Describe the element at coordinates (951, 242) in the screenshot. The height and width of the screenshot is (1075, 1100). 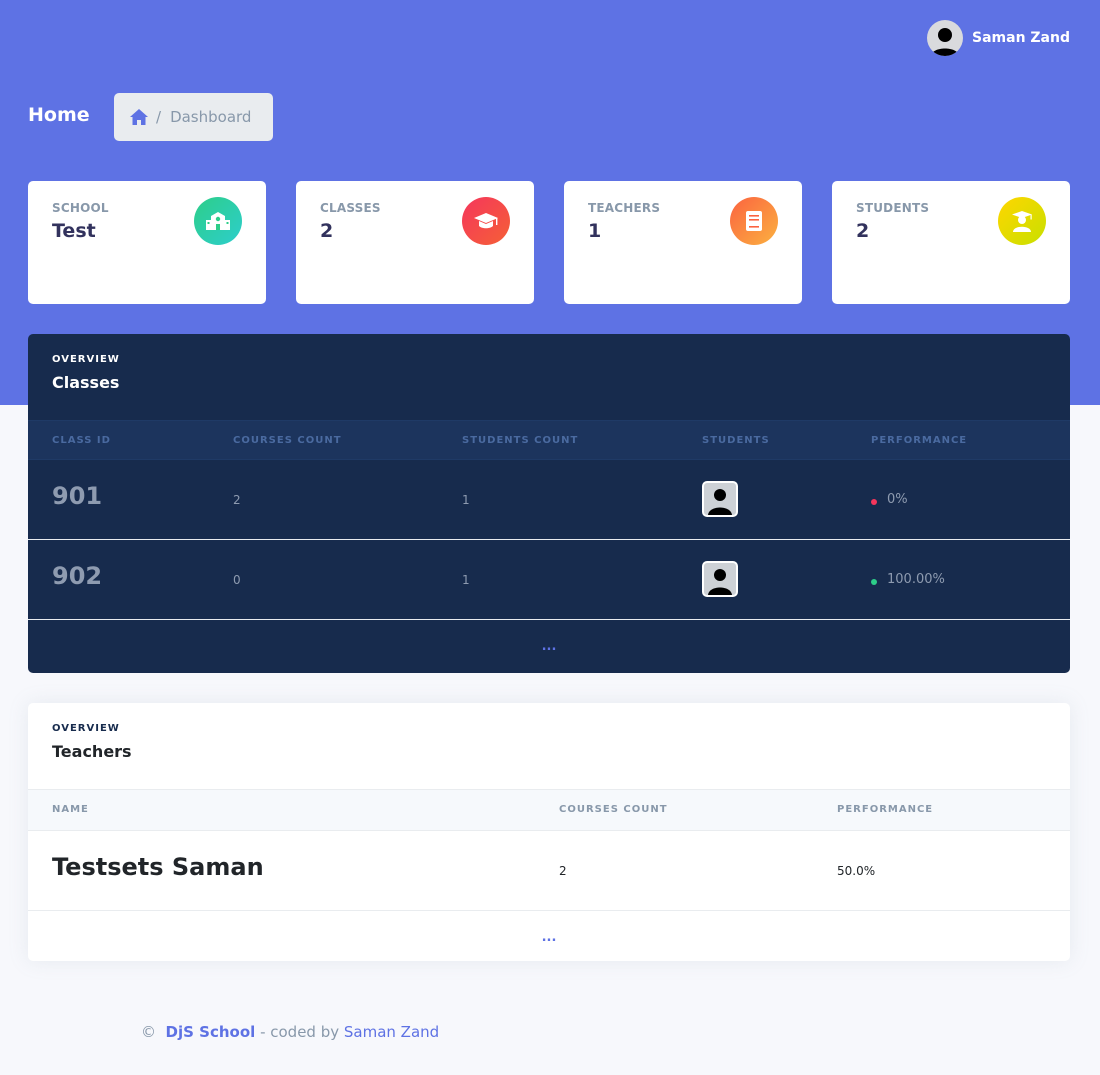
I see `stat-card-students: STUDENTS 2` at that location.